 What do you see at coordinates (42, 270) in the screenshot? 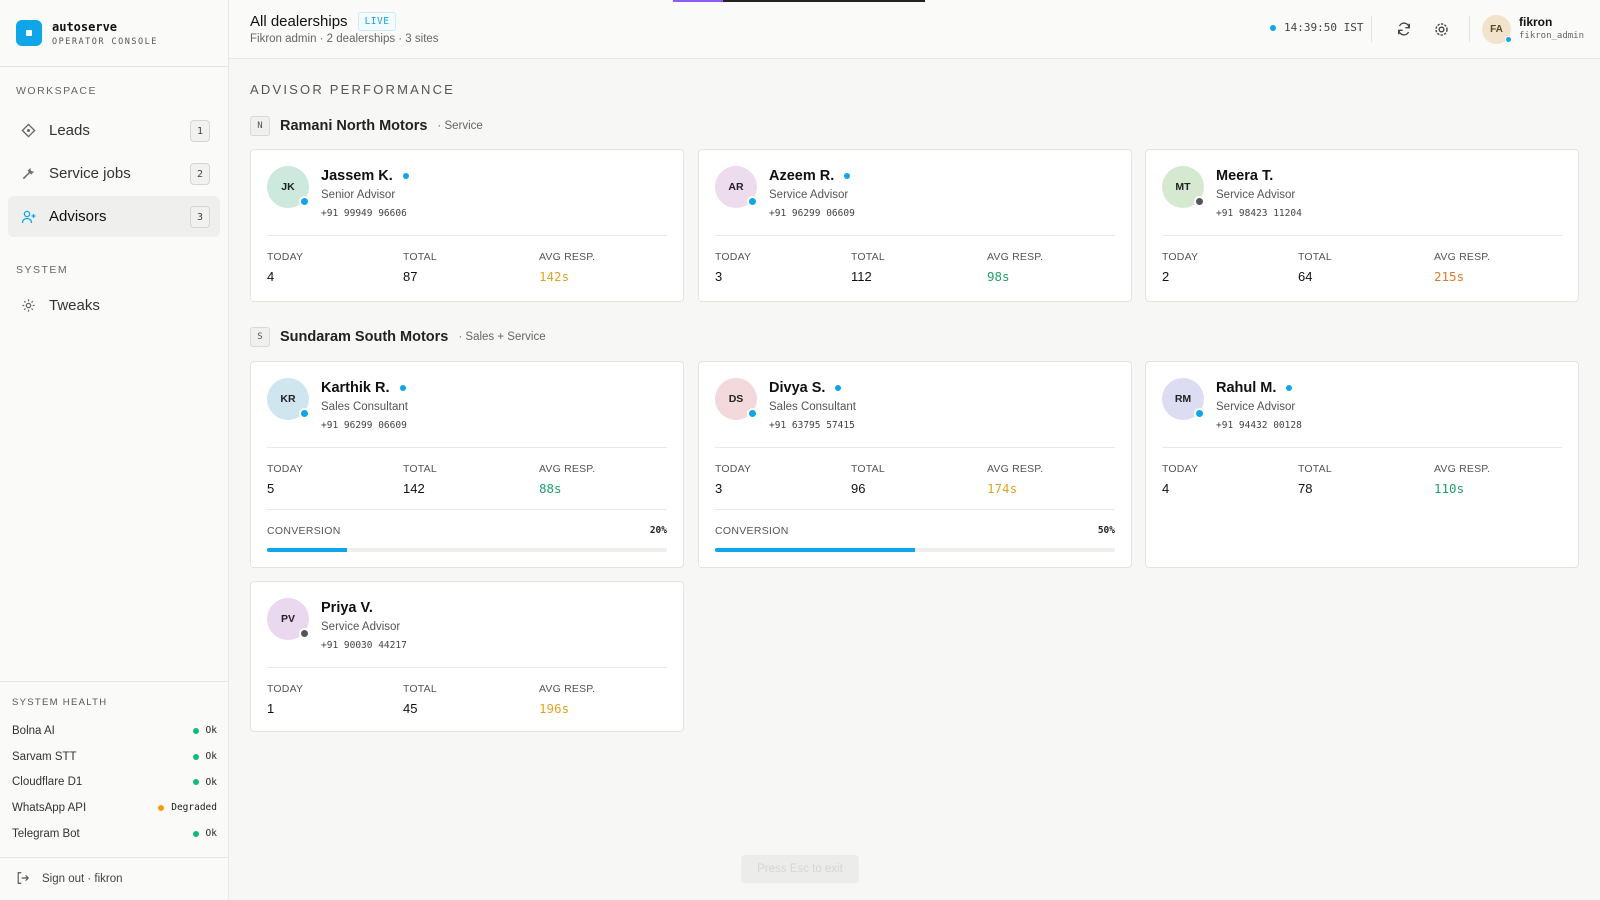
I see `system-section-label: SYSTEM` at bounding box center [42, 270].